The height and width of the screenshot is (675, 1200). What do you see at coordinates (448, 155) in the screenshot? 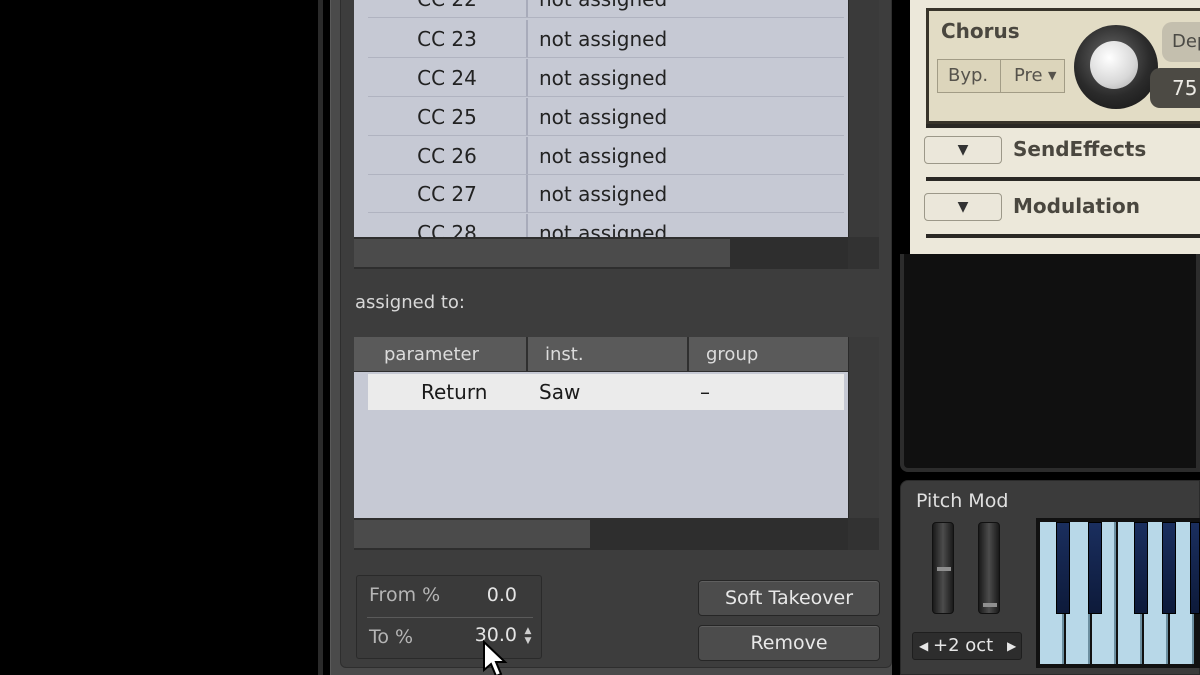
I see `cc-number: CC 26` at bounding box center [448, 155].